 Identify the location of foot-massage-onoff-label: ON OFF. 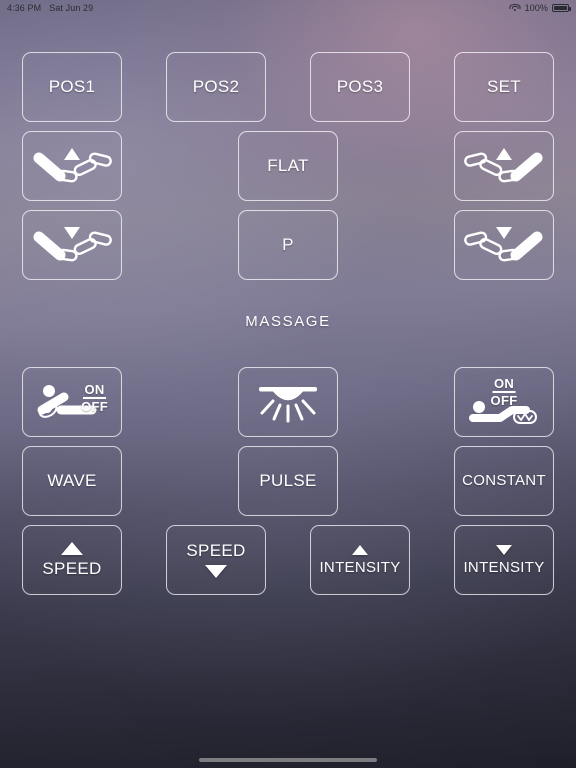
(504, 392).